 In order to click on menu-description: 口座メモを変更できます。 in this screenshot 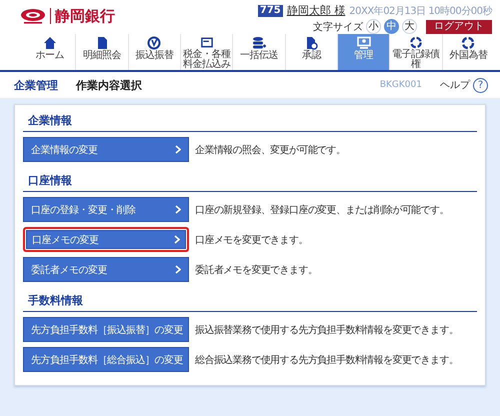, I will do `click(251, 240)`.